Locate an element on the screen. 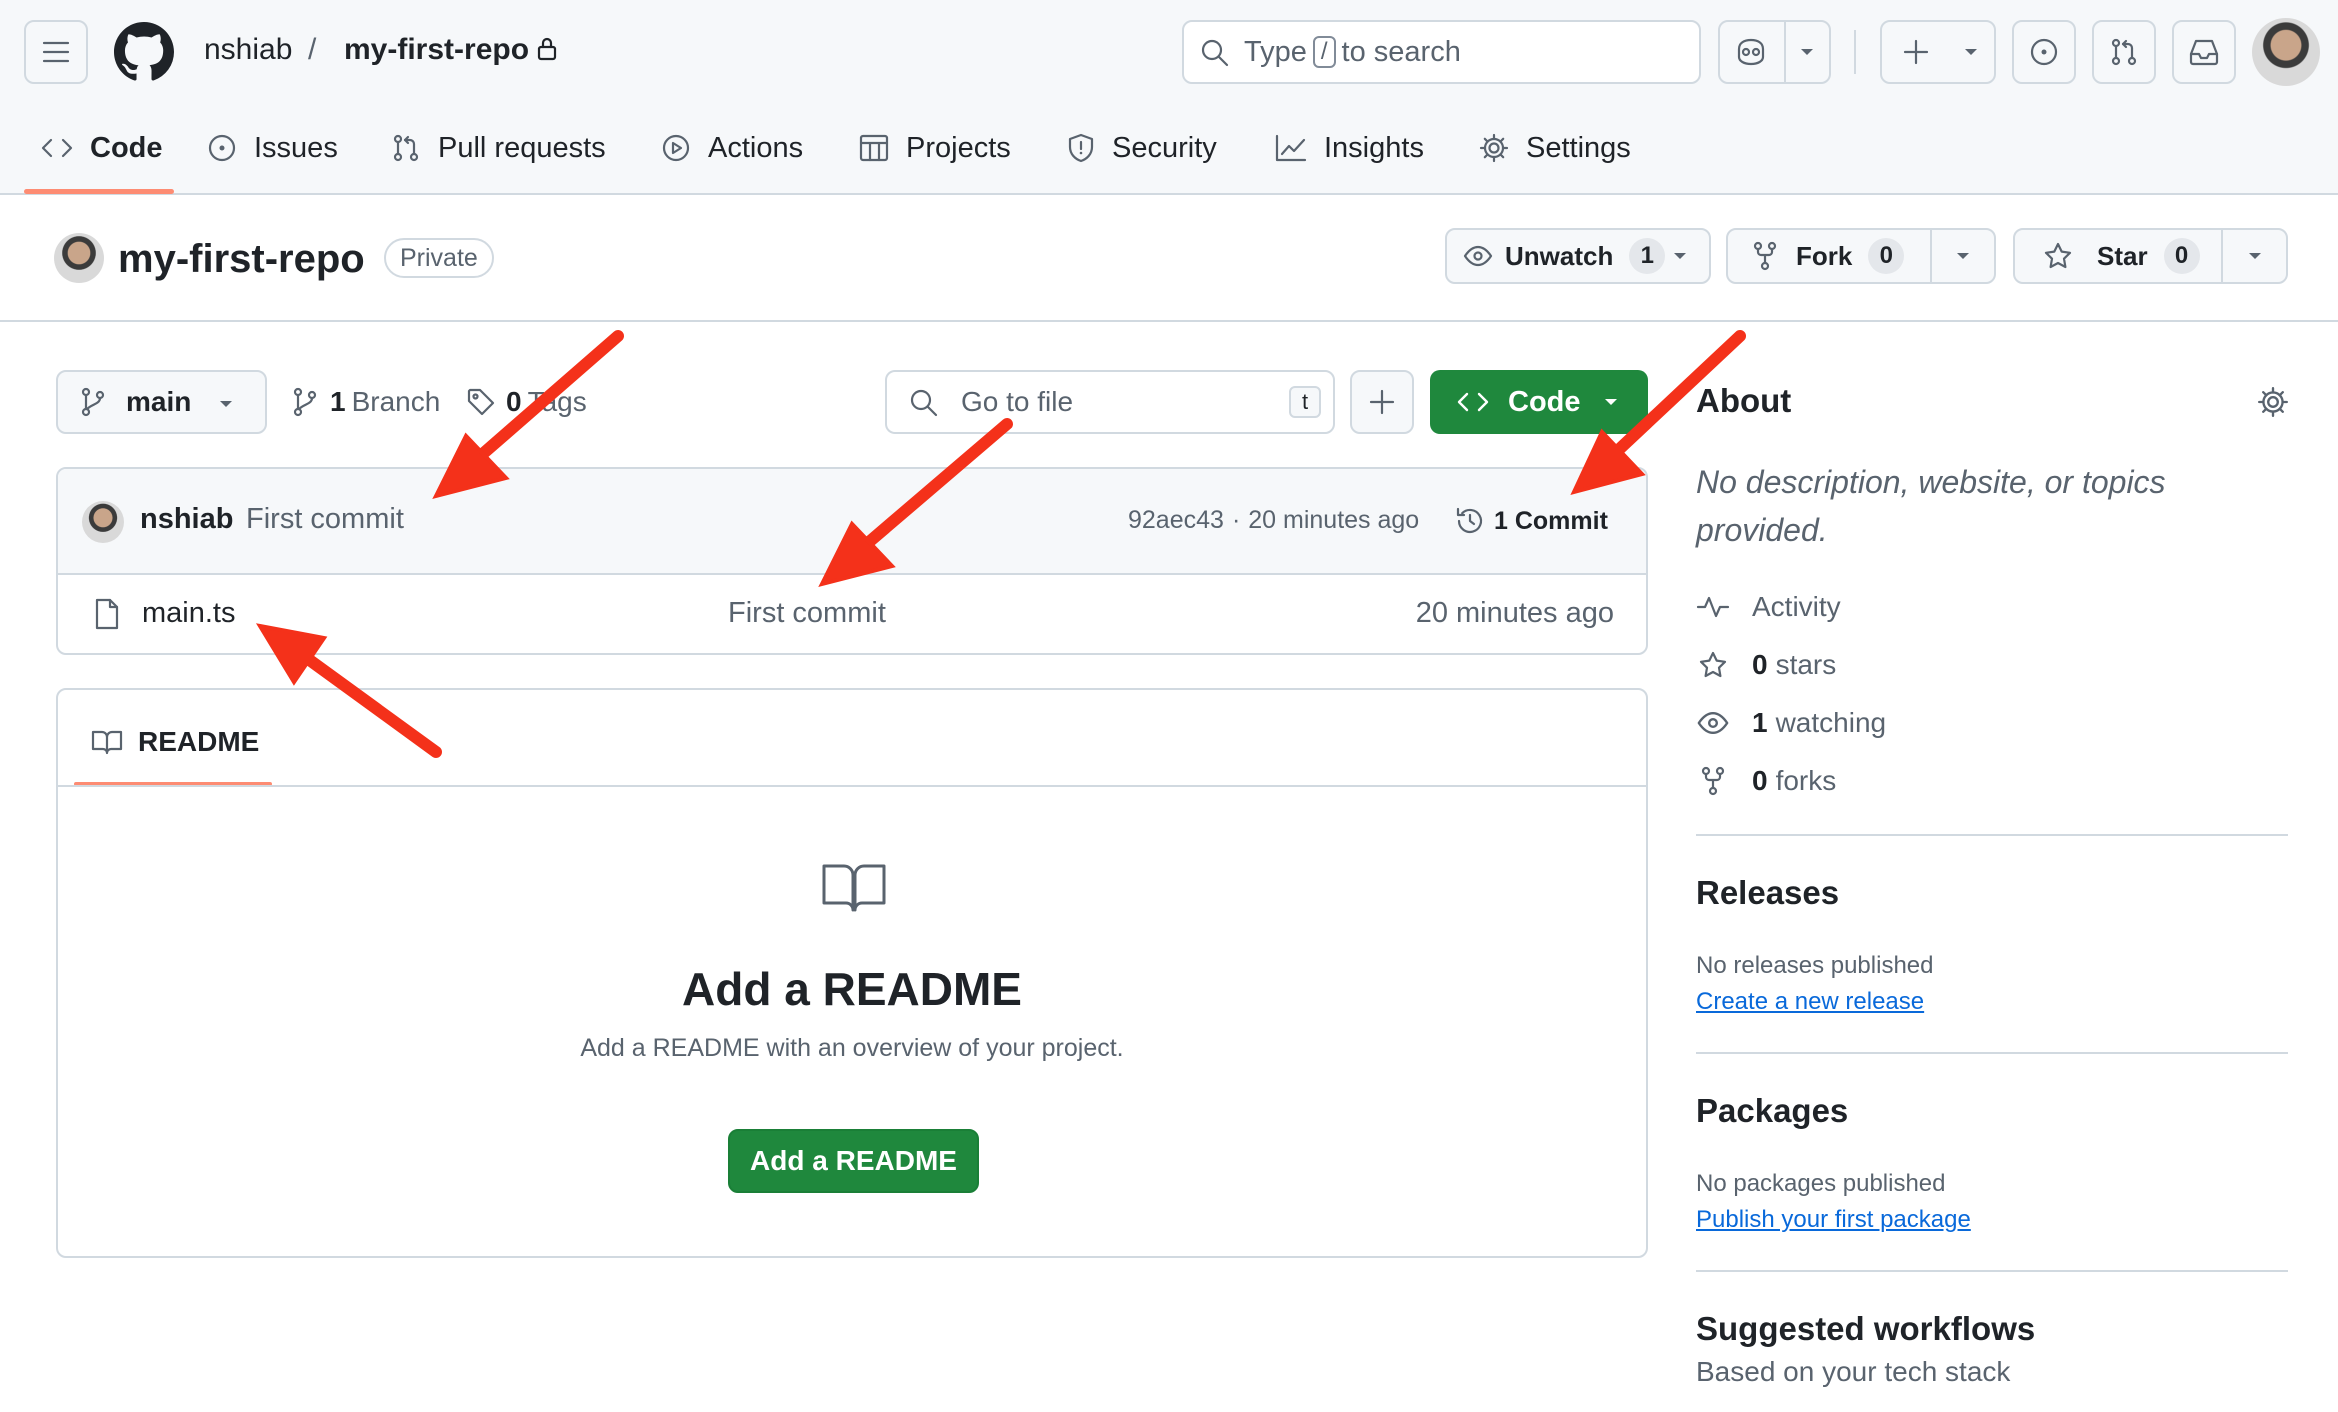  branches-label: Branch is located at coordinates (396, 401).